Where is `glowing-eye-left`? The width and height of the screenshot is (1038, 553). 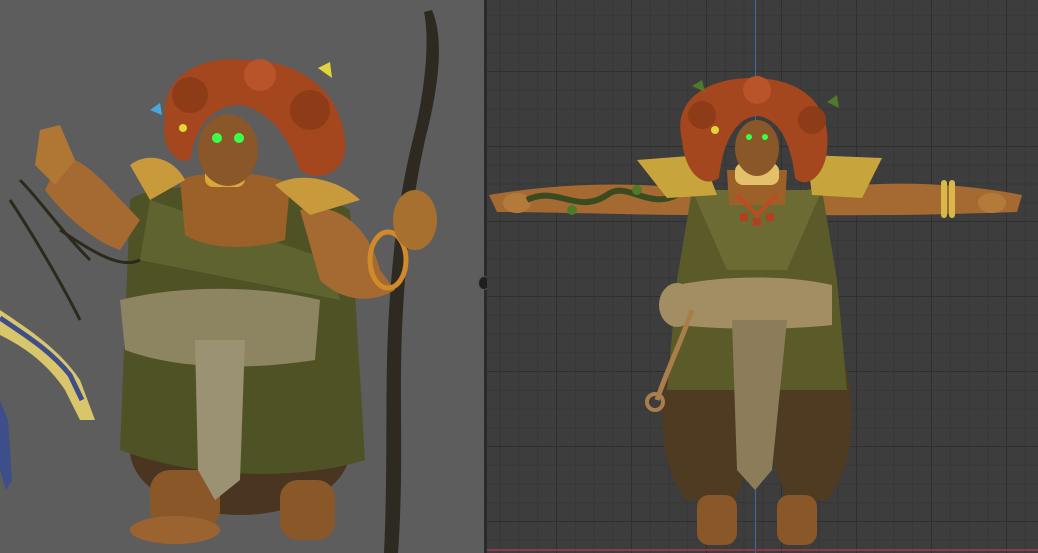 glowing-eye-left is located at coordinates (217, 138).